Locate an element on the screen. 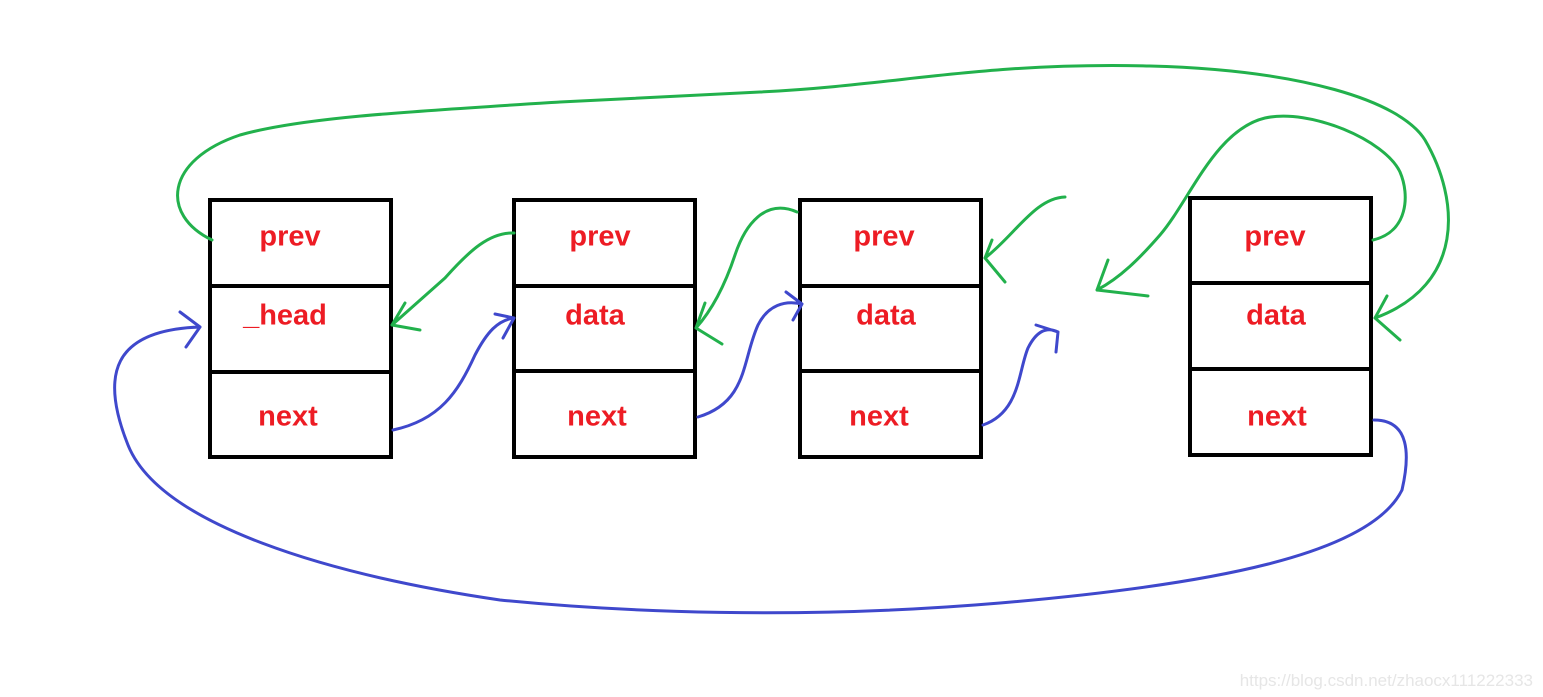 The image size is (1543, 697). prev-link-gap-to-node3 is located at coordinates (1025, 239).